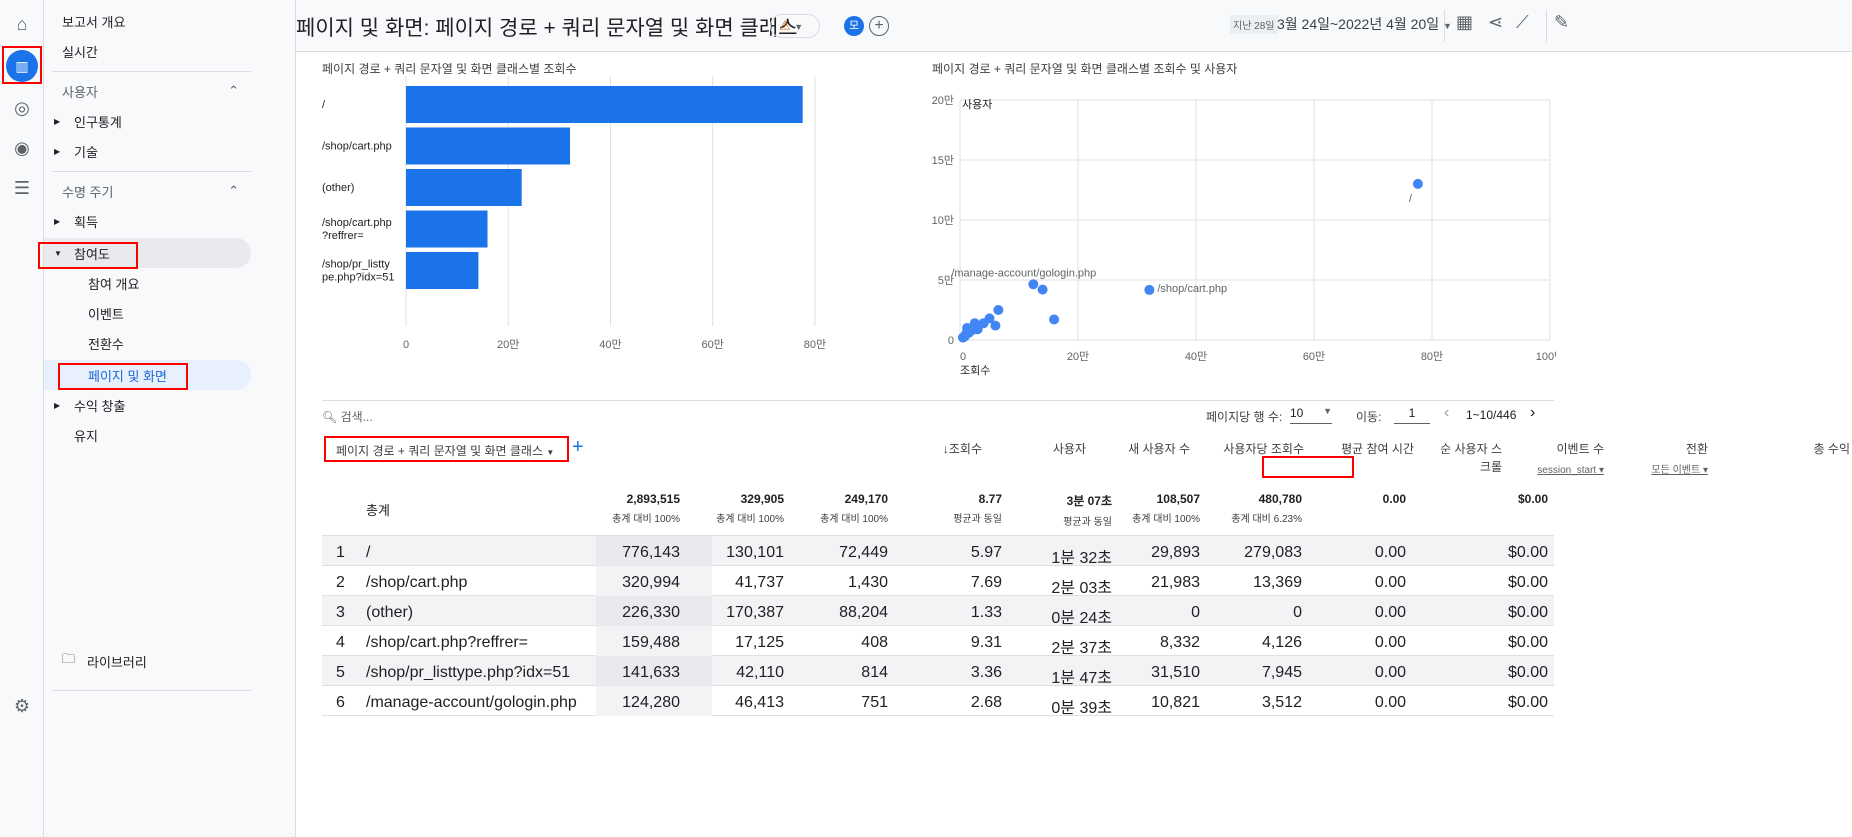  Describe the element at coordinates (1679, 460) in the screenshot. I see `column-header: 전환 모든 이벤트 ▾` at that location.